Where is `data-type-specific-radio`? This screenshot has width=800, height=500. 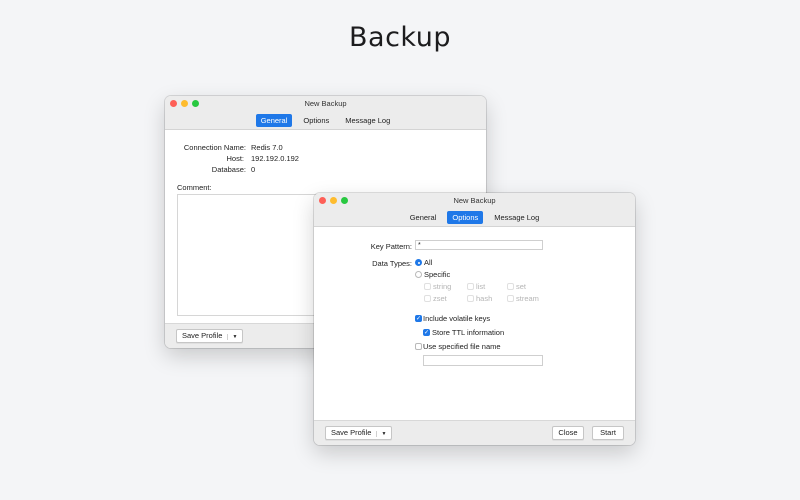
data-type-specific-radio is located at coordinates (418, 274).